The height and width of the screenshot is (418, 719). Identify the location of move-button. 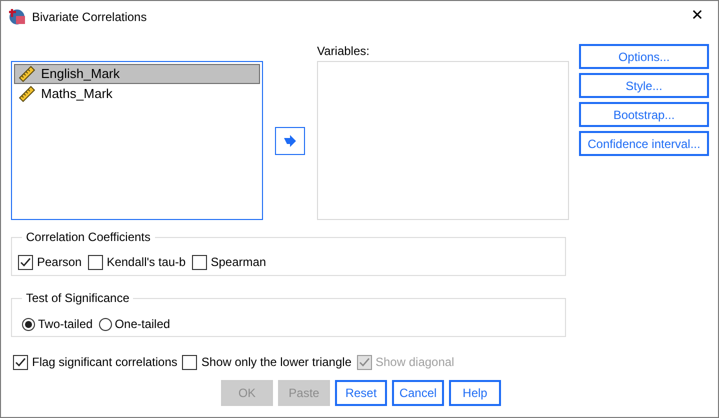
(290, 141).